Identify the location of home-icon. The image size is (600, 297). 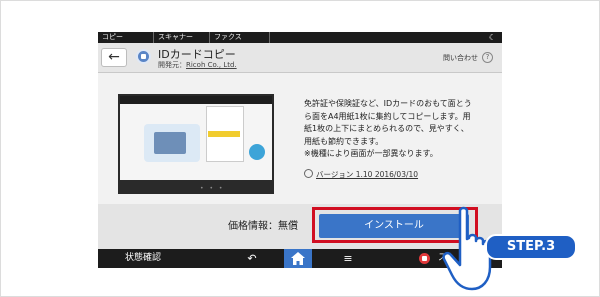
(298, 258).